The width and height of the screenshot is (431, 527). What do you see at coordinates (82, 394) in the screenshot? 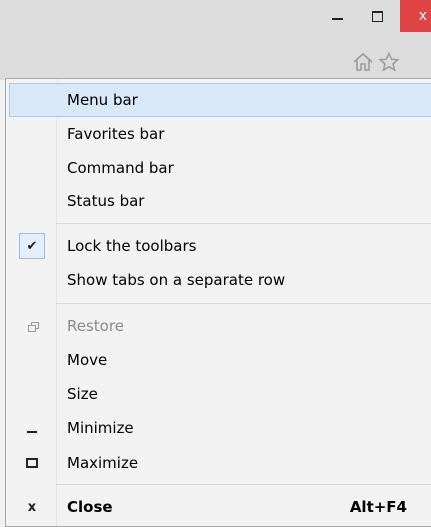
I see `menu-item-label: Size` at bounding box center [82, 394].